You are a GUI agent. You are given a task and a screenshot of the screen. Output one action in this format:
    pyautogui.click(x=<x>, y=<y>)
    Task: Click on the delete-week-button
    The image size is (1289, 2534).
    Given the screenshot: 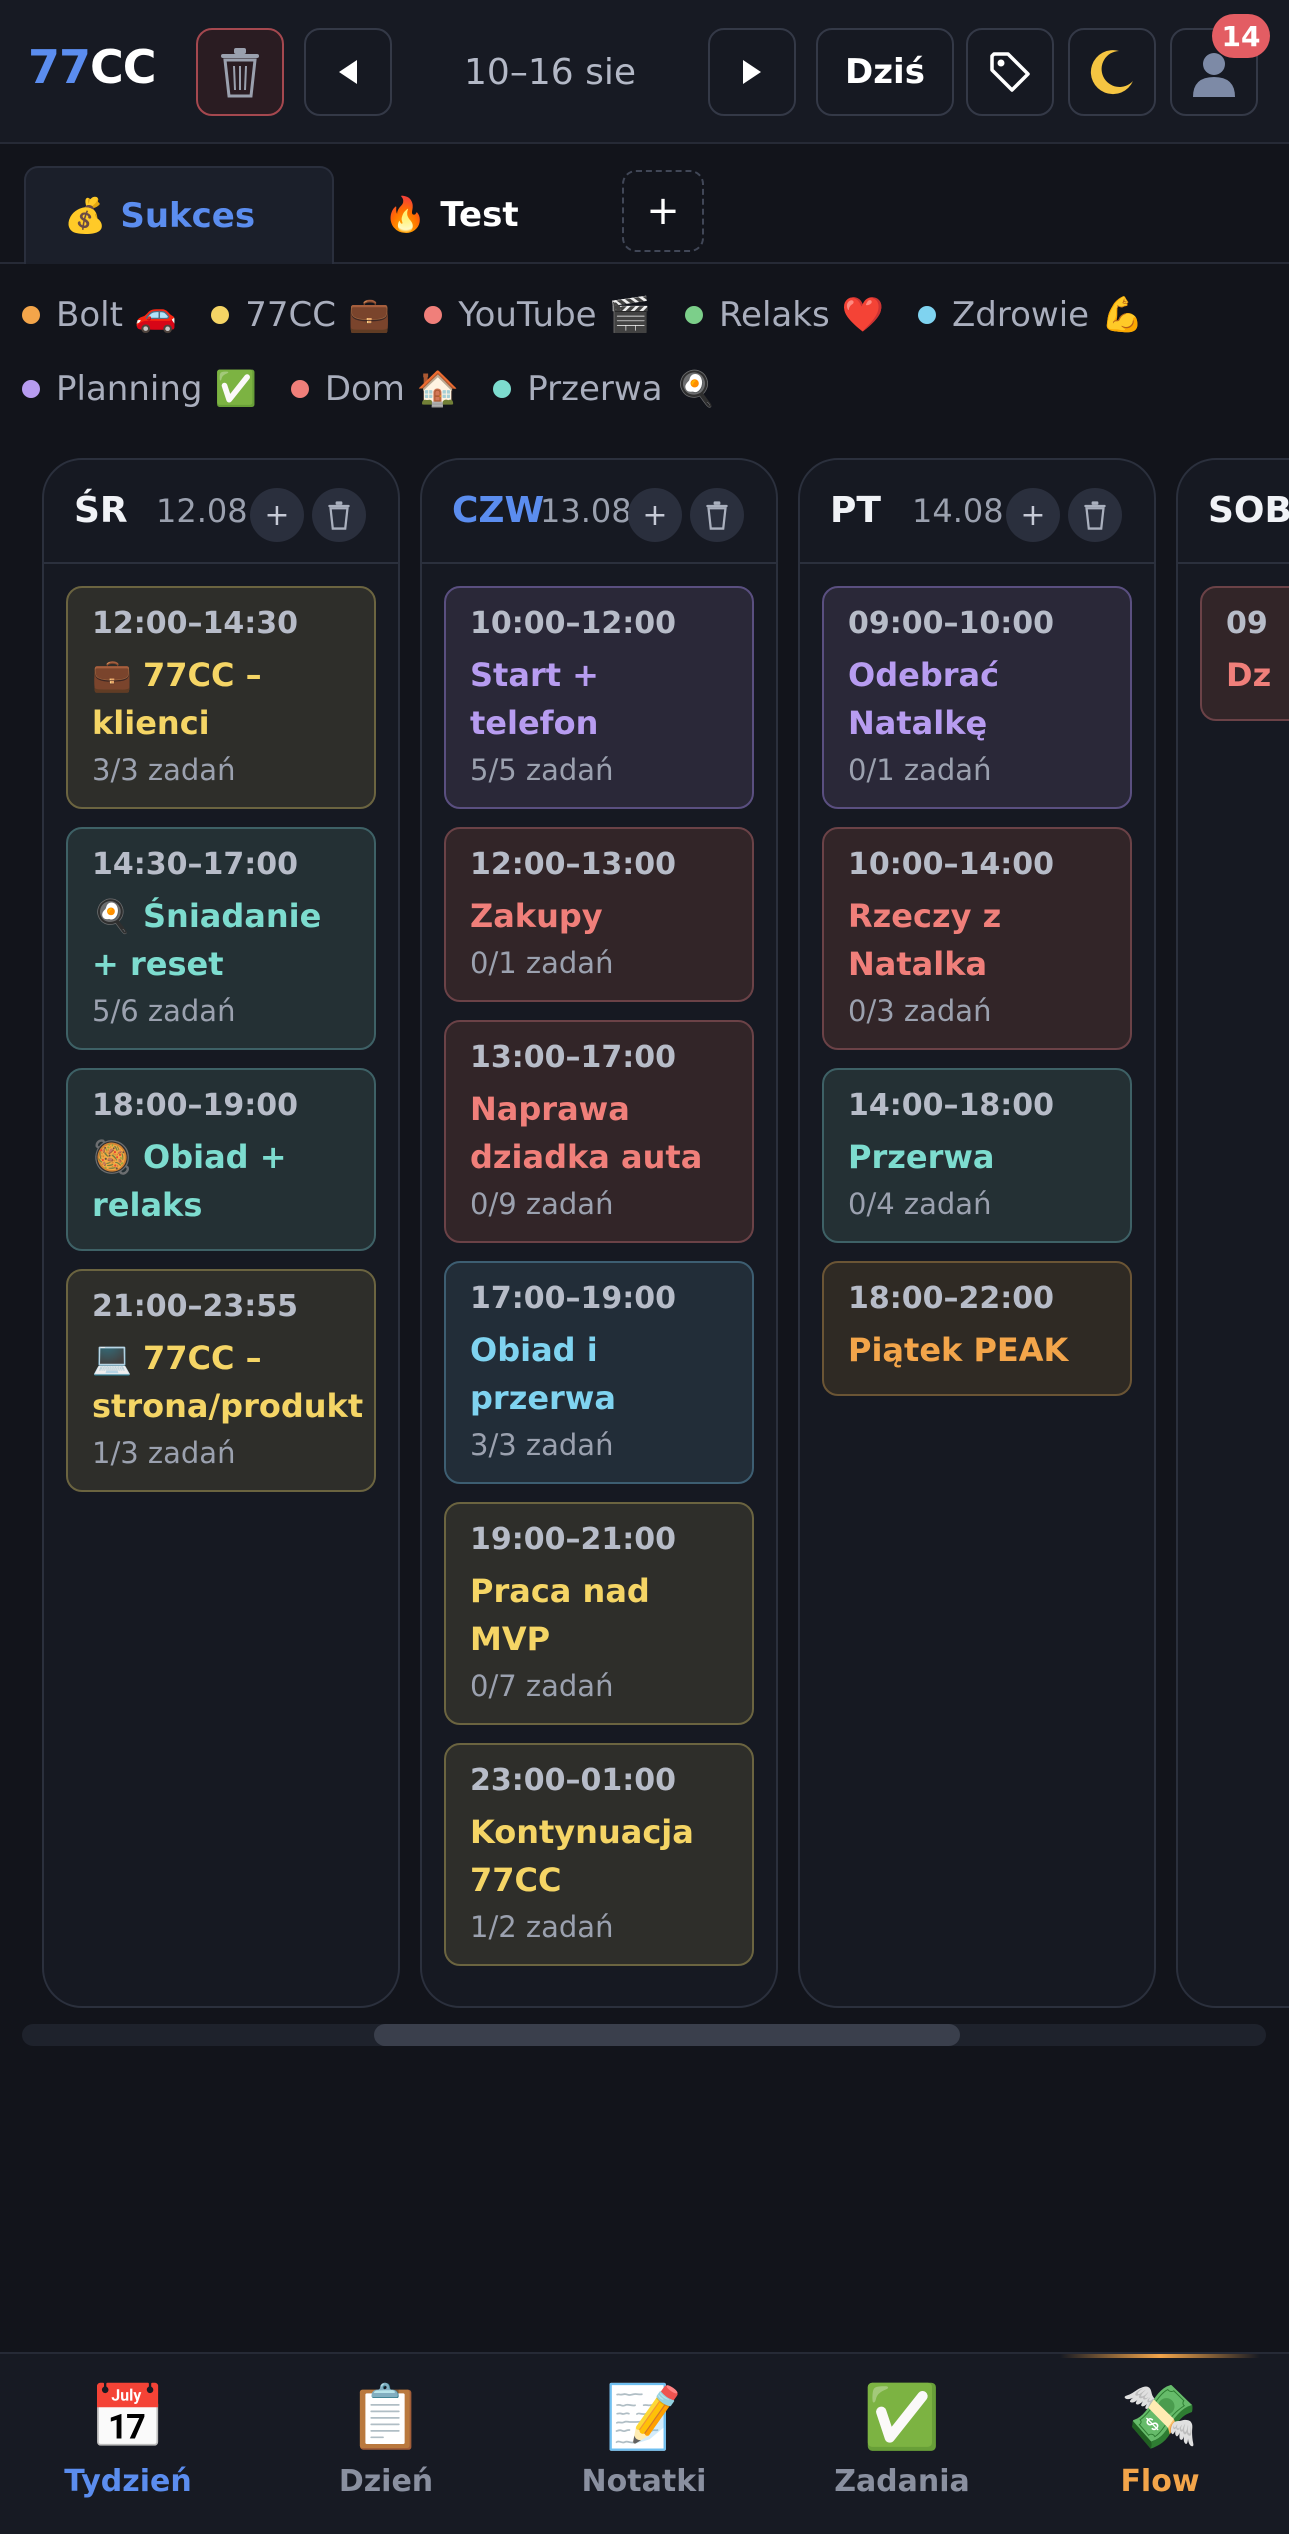 What is the action you would take?
    pyautogui.click(x=240, y=72)
    